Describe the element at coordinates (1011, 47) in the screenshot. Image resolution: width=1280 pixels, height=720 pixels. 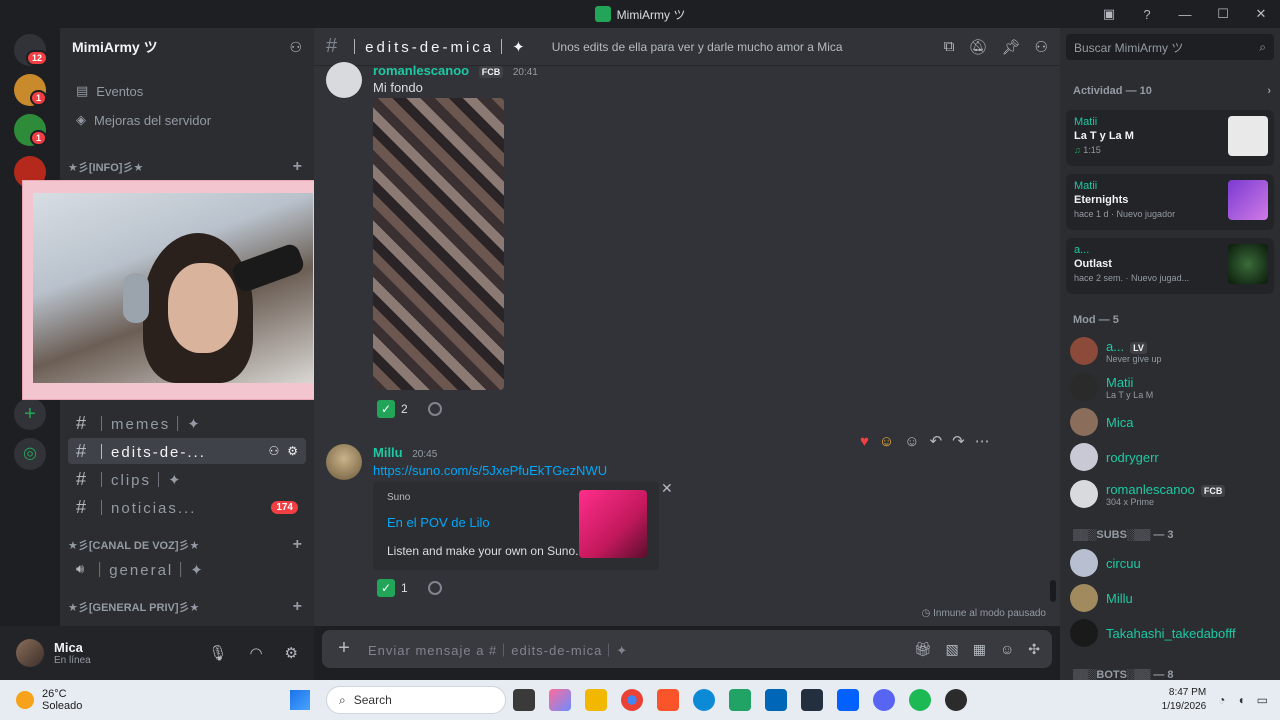
I see `pin-icon: 📌︎` at that location.